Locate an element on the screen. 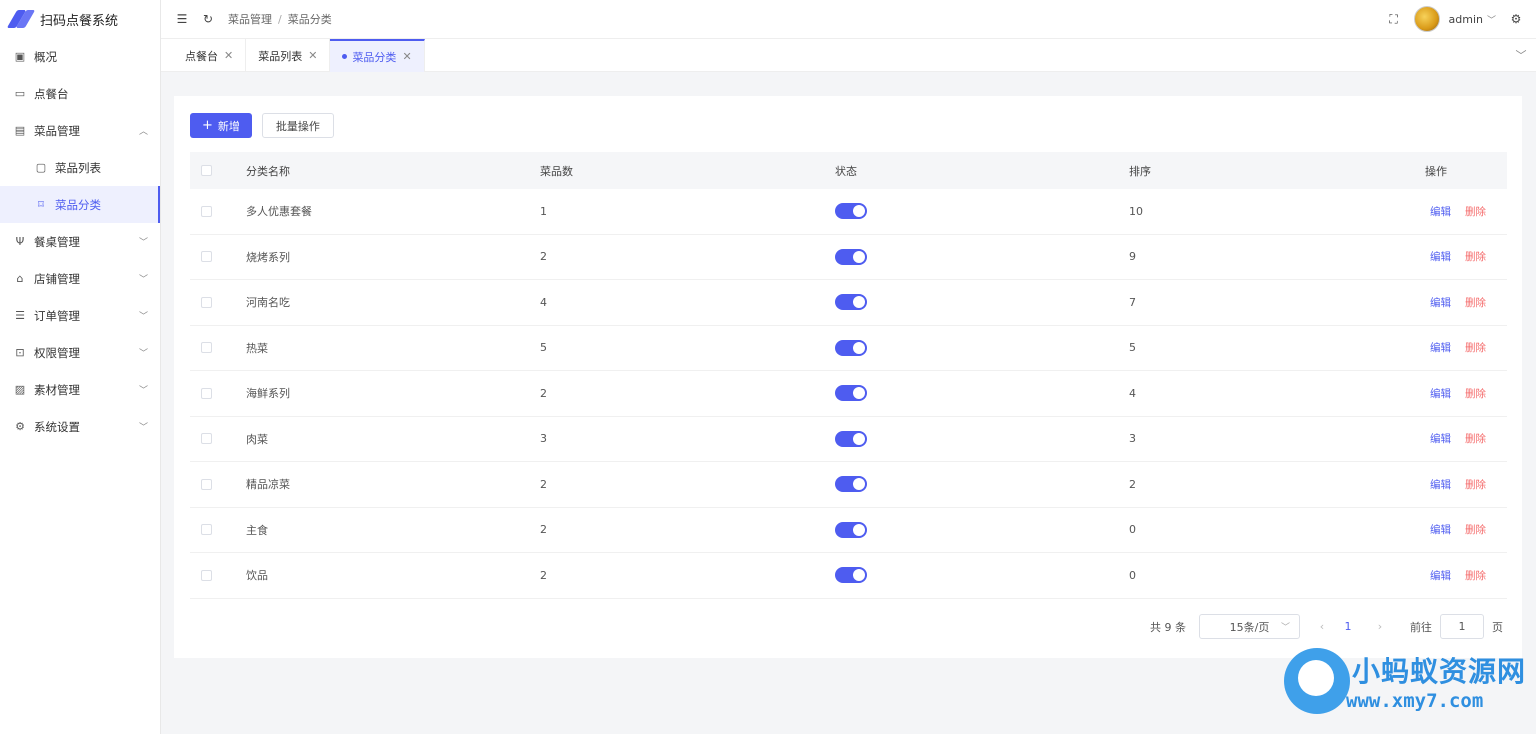 The height and width of the screenshot is (734, 1536). sidebar-item-media-management: ▨ 素材管理 ﹀ is located at coordinates (80, 389).